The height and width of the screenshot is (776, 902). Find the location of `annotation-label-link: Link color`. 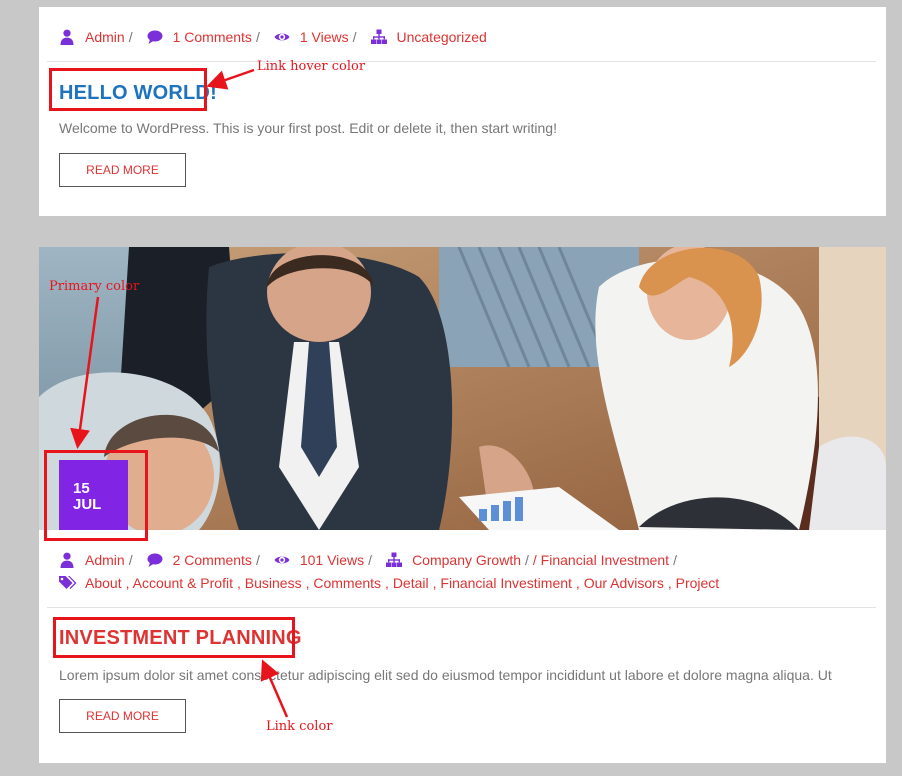

annotation-label-link: Link color is located at coordinates (299, 726).